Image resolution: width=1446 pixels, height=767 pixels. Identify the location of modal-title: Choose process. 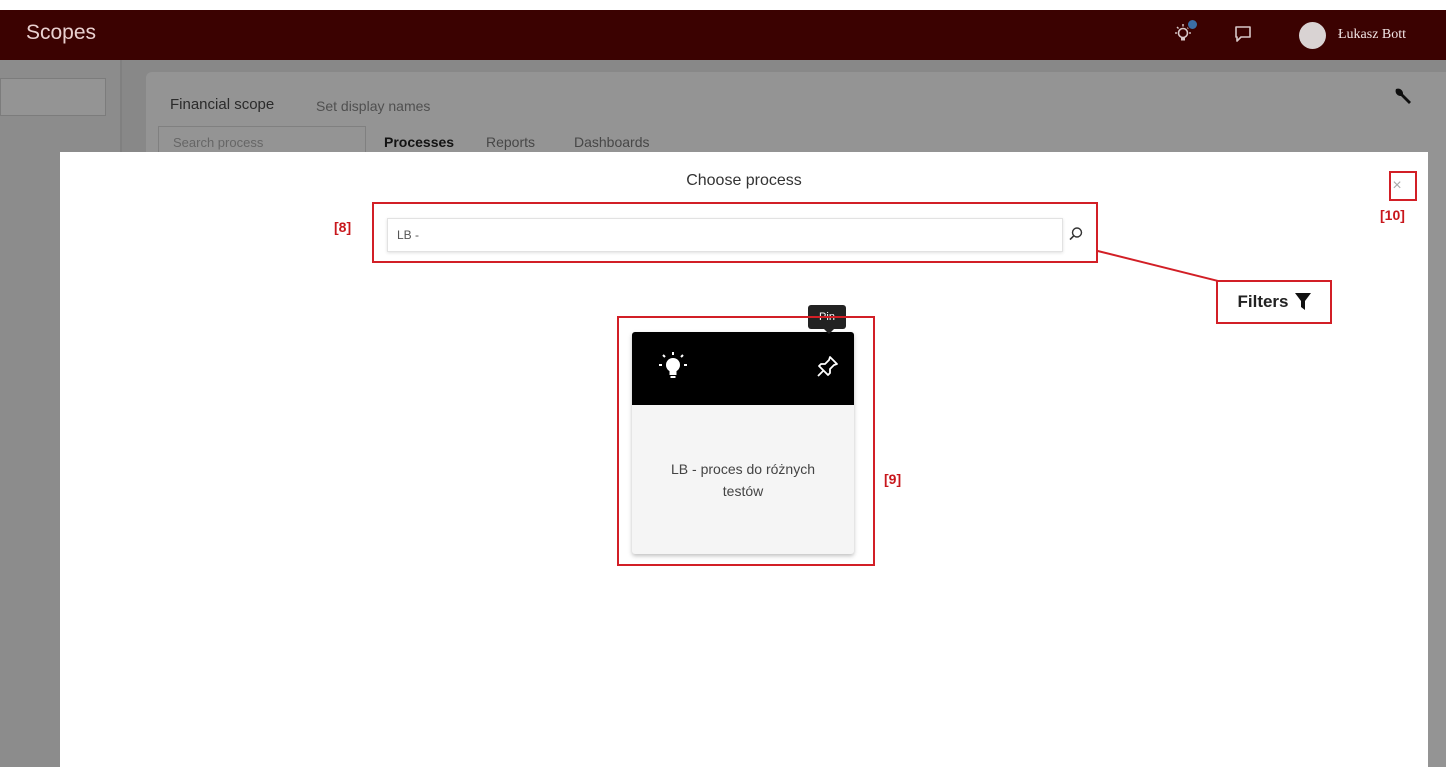
(744, 180).